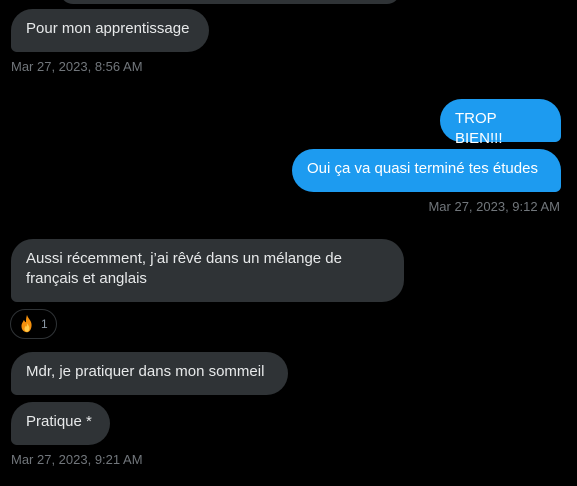 This screenshot has width=577, height=486. I want to click on message-text: Pour mon apprentissage, so click(108, 28).